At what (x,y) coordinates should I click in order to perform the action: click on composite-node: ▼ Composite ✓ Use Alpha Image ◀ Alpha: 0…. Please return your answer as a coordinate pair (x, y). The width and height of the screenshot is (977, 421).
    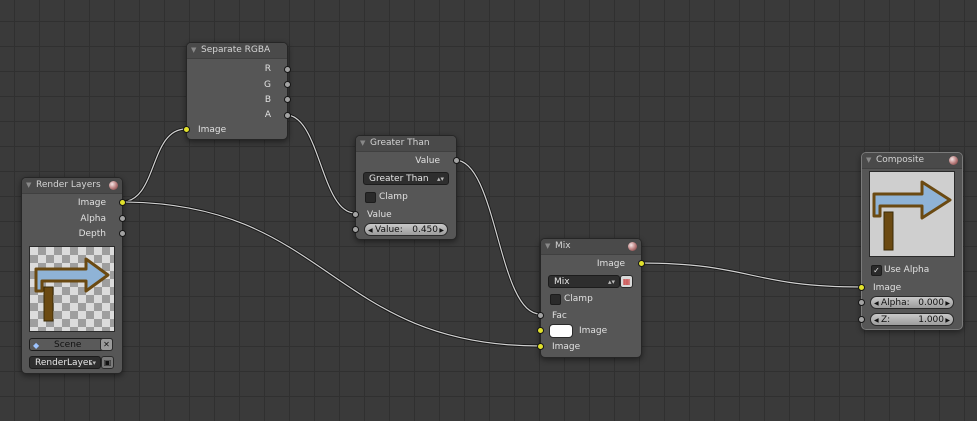
    Looking at the image, I should click on (910, 241).